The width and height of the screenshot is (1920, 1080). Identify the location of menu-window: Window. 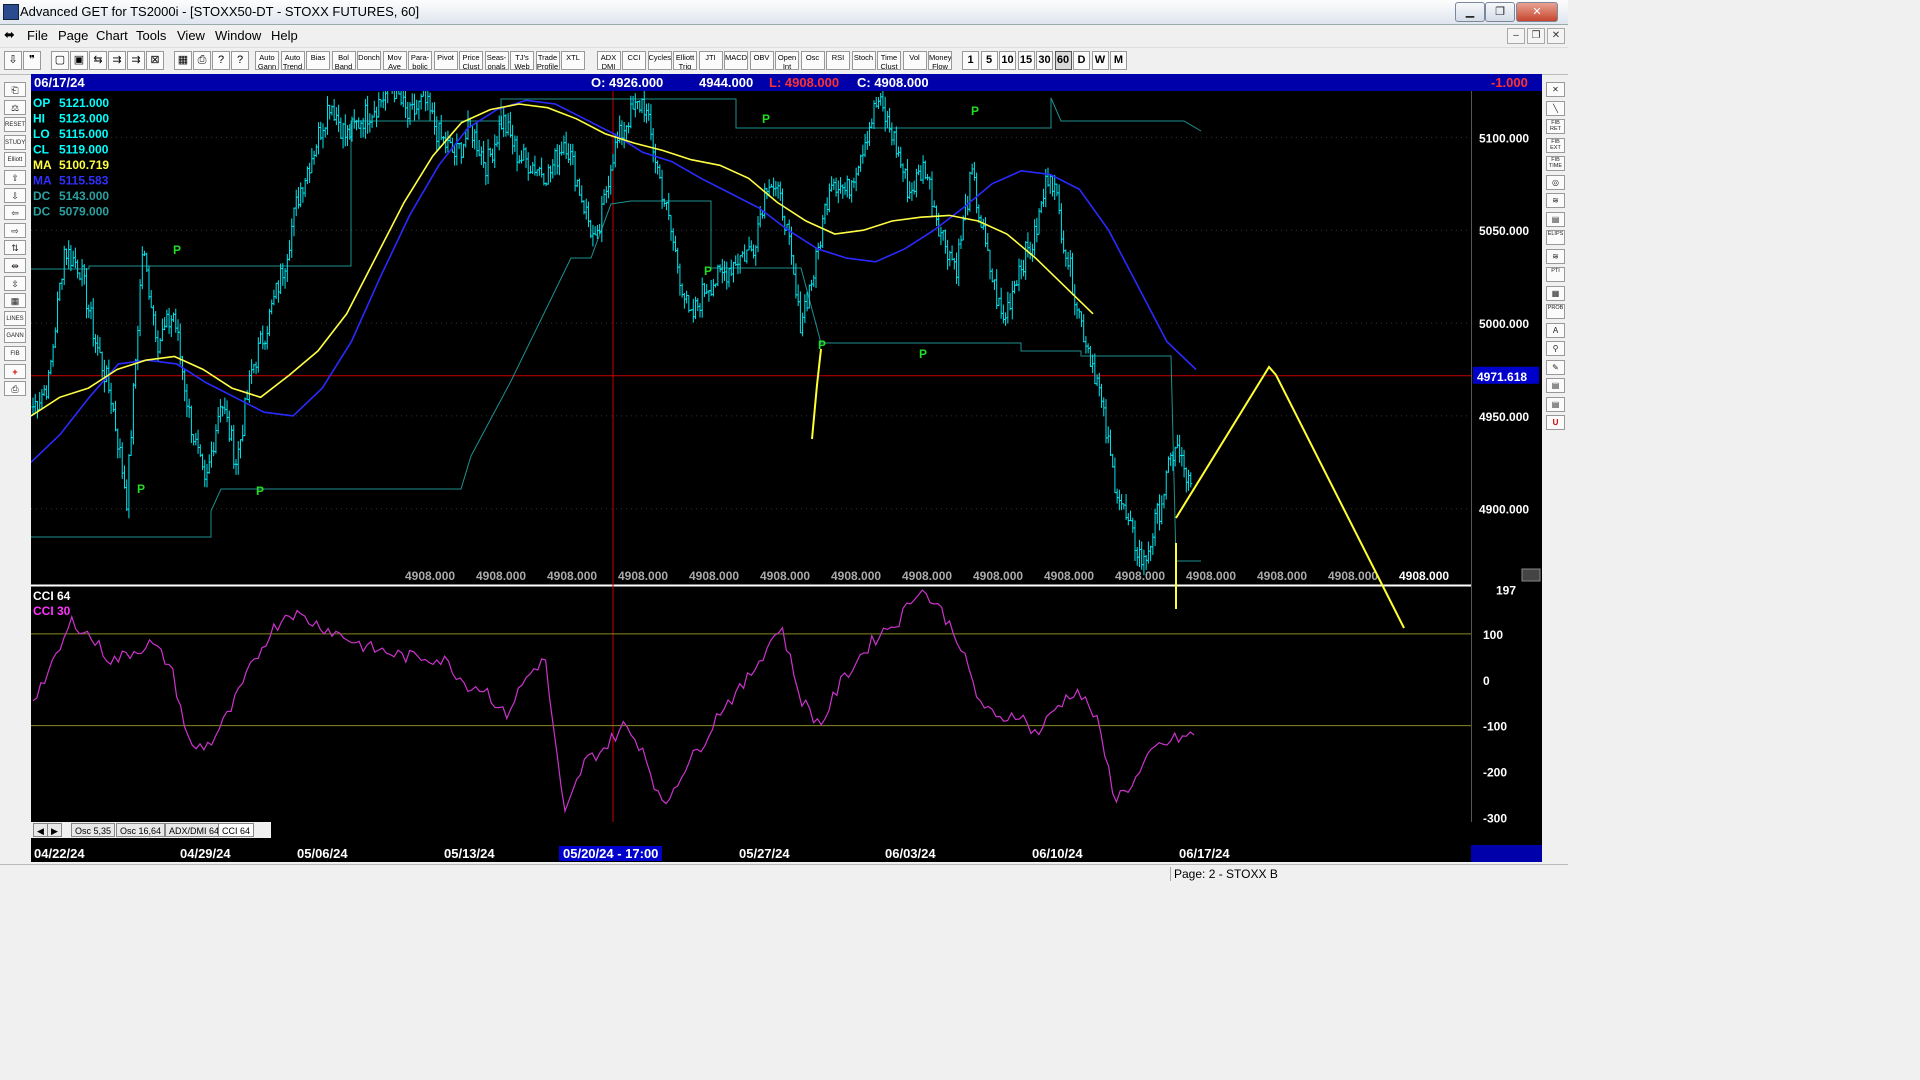
(238, 35).